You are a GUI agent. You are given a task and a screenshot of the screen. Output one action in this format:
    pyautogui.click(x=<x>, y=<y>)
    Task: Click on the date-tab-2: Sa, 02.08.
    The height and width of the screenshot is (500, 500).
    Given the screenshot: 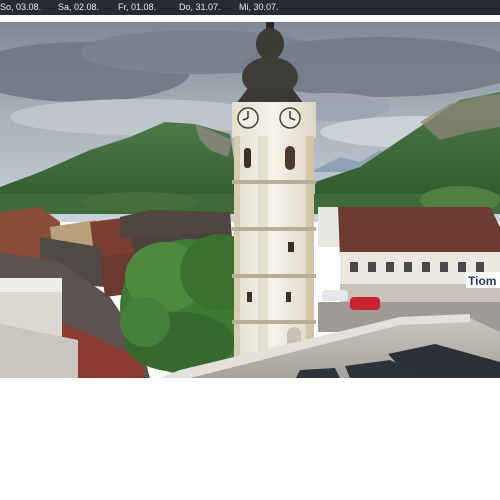 What is the action you would take?
    pyautogui.click(x=78, y=7)
    